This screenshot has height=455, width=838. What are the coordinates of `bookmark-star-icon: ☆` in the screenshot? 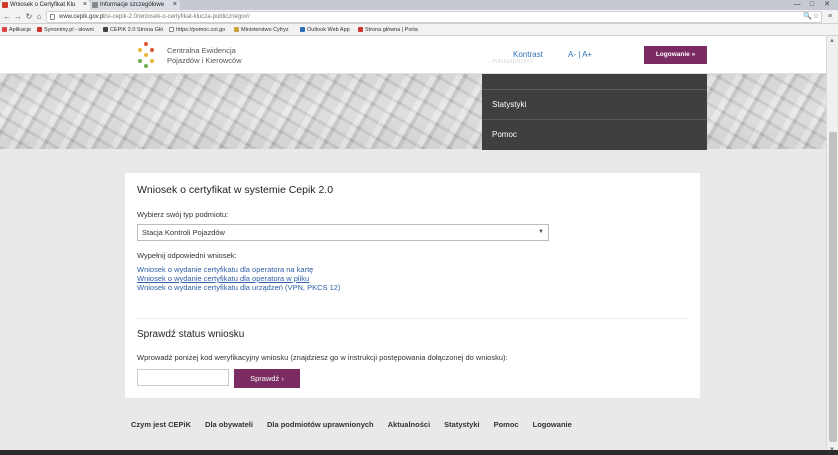 It's located at (816, 17).